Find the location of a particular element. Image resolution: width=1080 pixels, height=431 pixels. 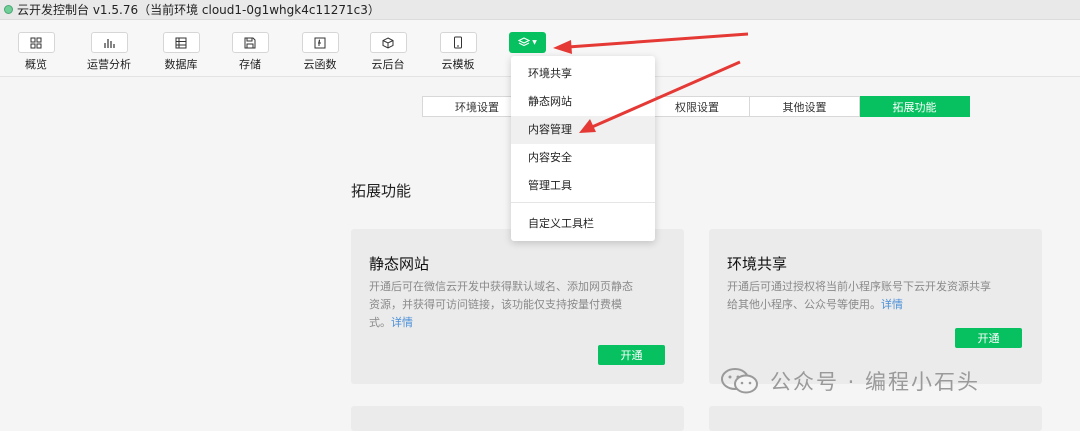

toolbar-overview-button: 概览 is located at coordinates (36, 53).